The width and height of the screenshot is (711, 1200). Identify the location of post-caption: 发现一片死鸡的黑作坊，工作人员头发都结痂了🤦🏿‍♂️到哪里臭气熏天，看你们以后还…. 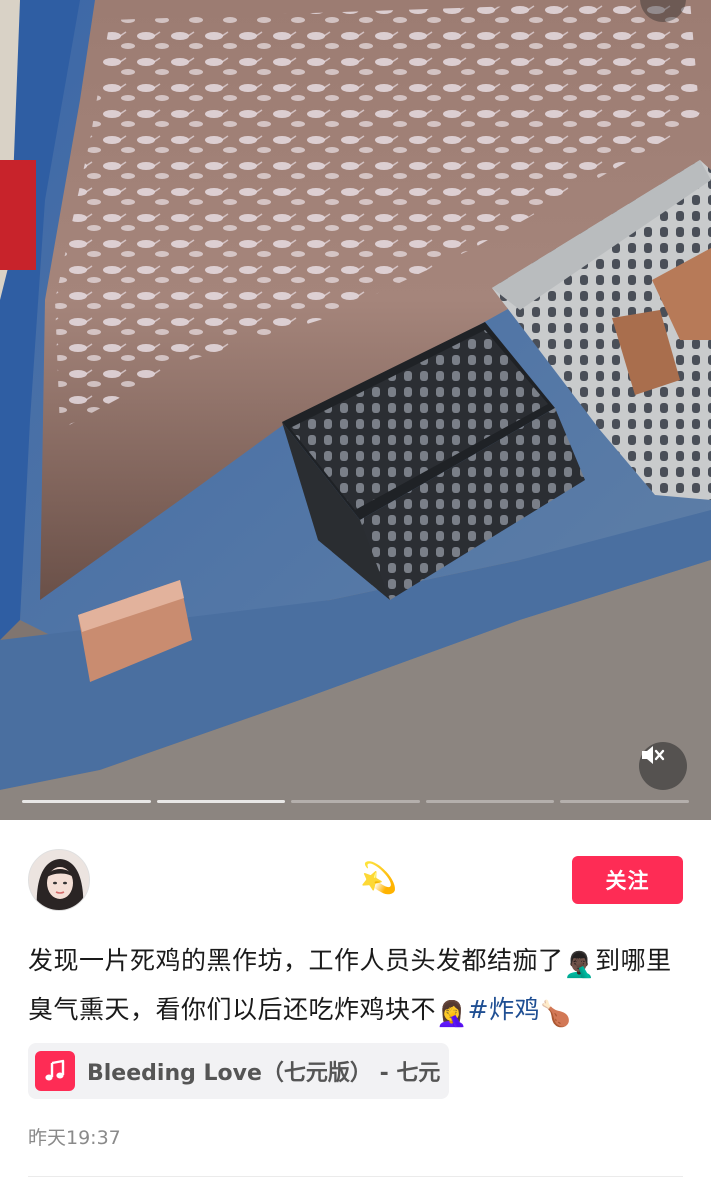
(358, 987).